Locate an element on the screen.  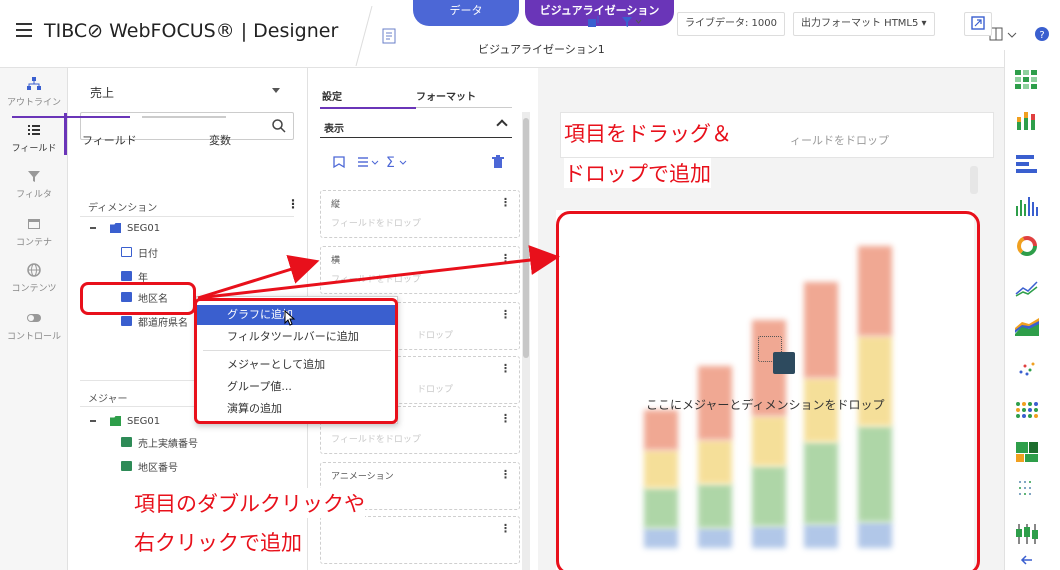
tab-settings: 設定 is located at coordinates (332, 95).